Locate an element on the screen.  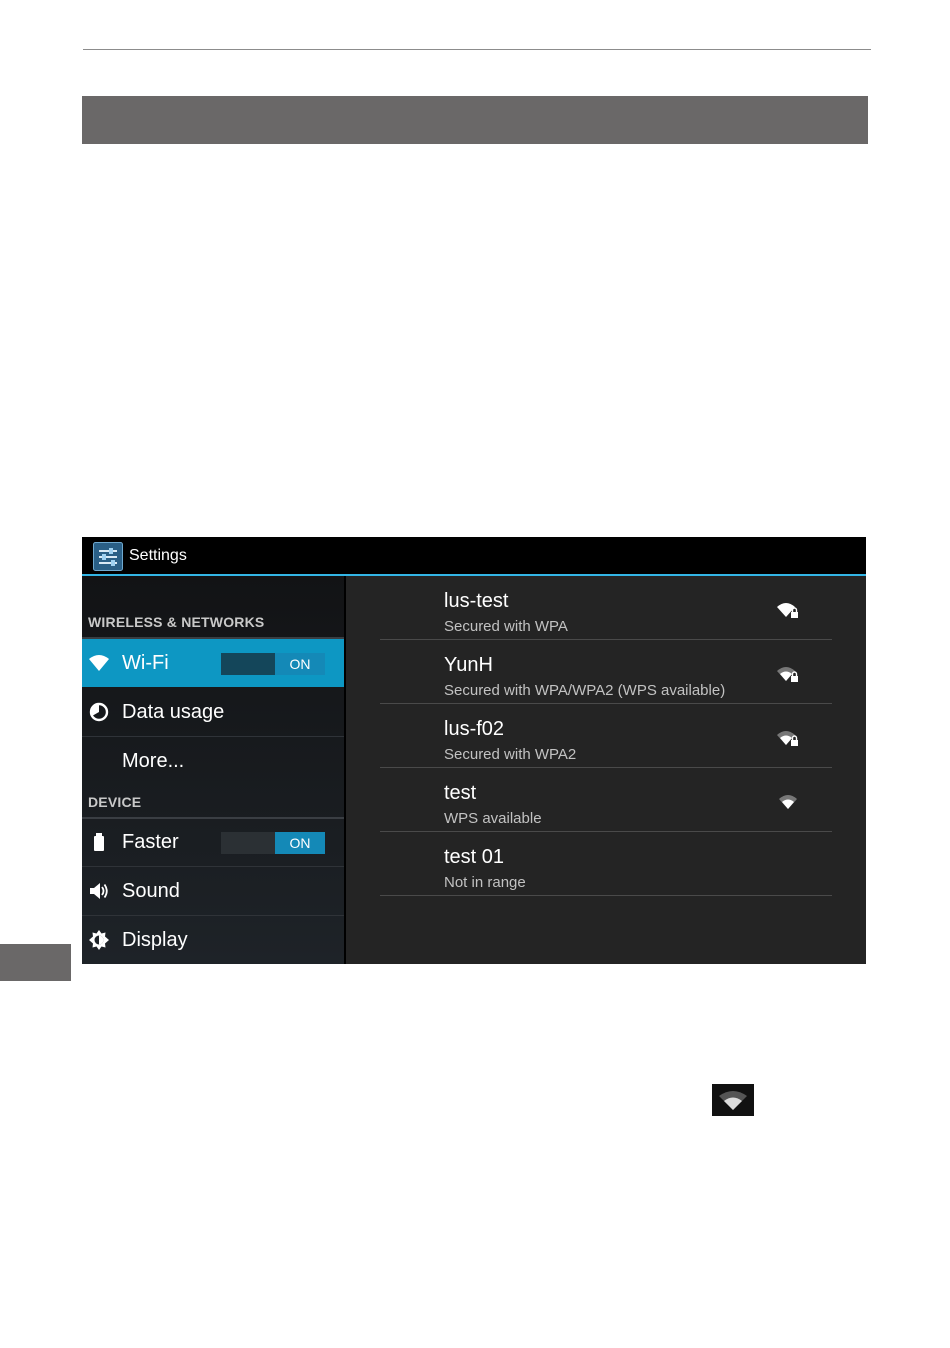
sidebar-item-label: Display is located at coordinates (155, 940).